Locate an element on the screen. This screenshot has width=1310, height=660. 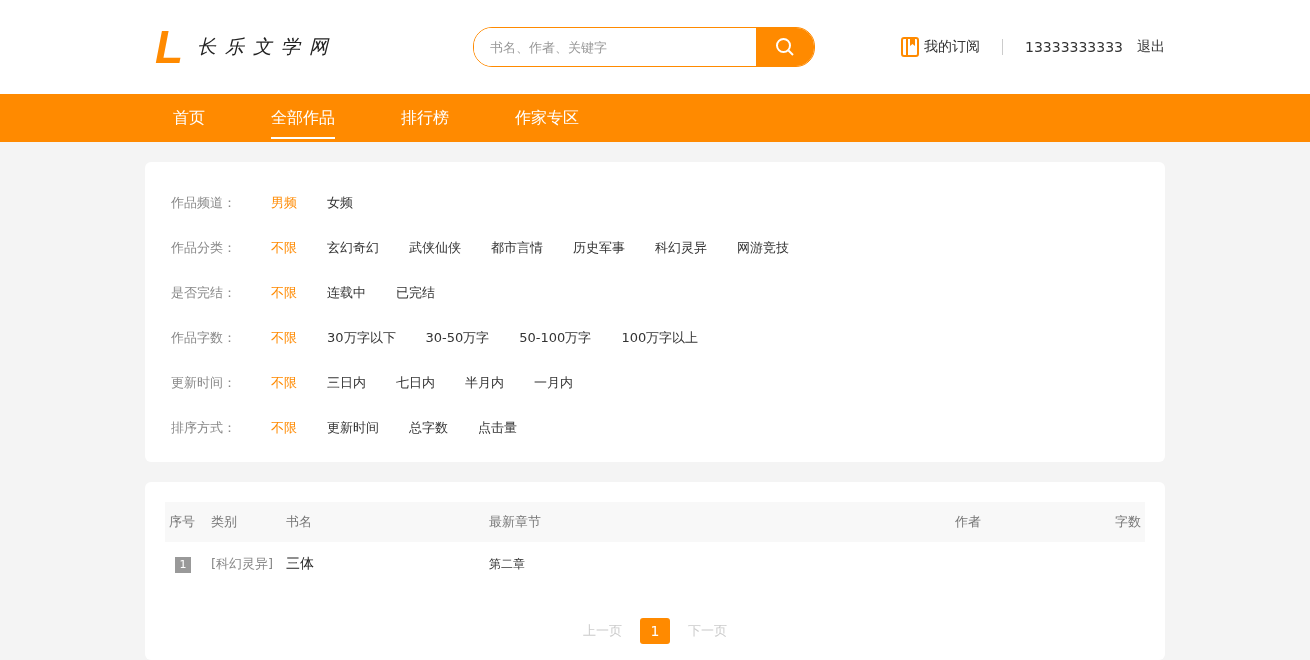
column-header: 最新章节 is located at coordinates (515, 521).